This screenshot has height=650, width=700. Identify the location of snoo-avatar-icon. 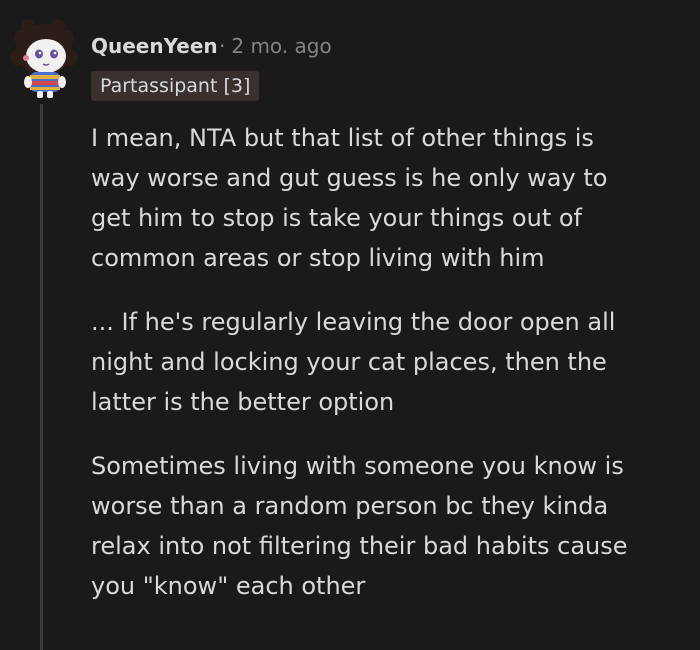
(44, 58).